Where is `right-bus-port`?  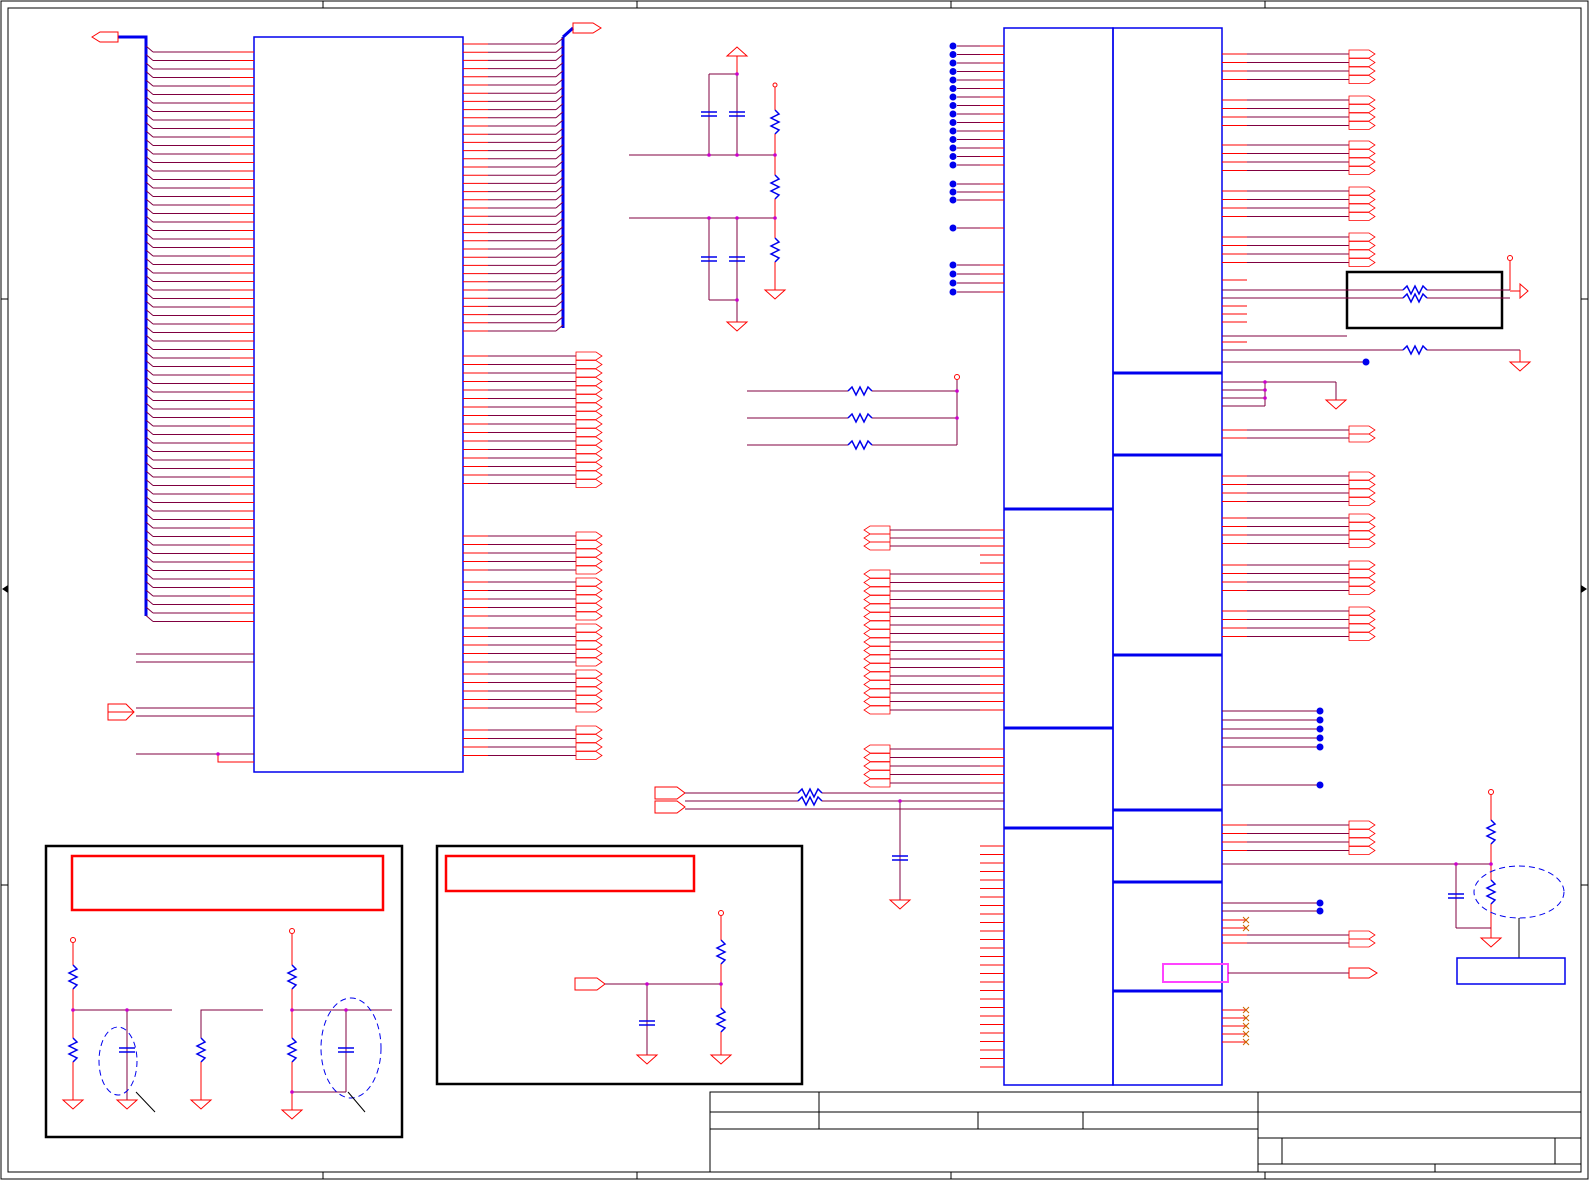 right-bus-port is located at coordinates (587, 28).